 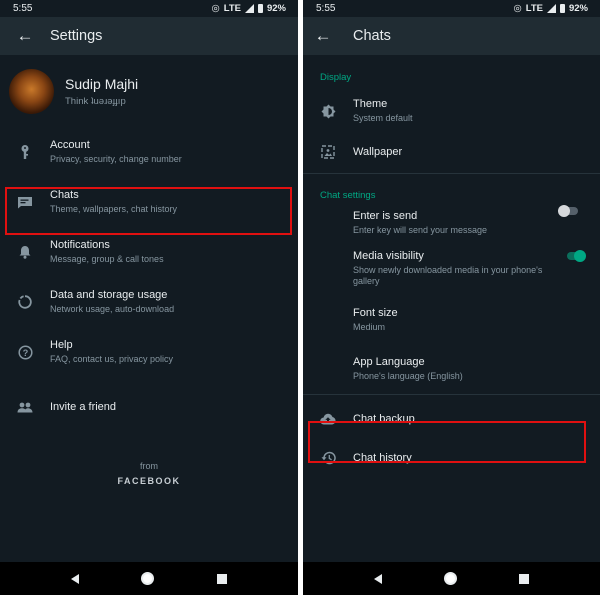 What do you see at coordinates (420, 230) in the screenshot?
I see `item-subtitle: Enter key will send your message` at bounding box center [420, 230].